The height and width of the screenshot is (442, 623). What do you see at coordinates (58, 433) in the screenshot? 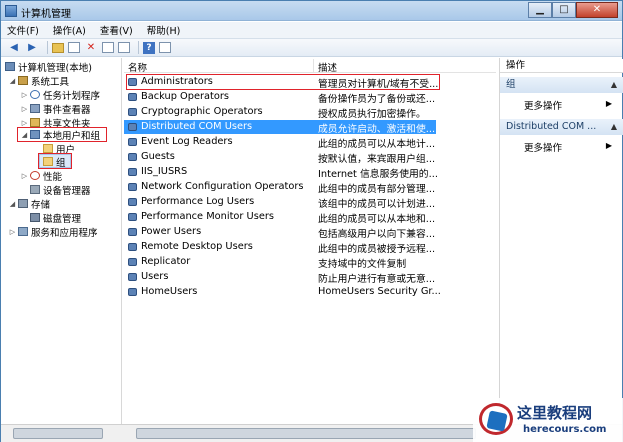
I see `tree-scroll-thumb` at bounding box center [58, 433].